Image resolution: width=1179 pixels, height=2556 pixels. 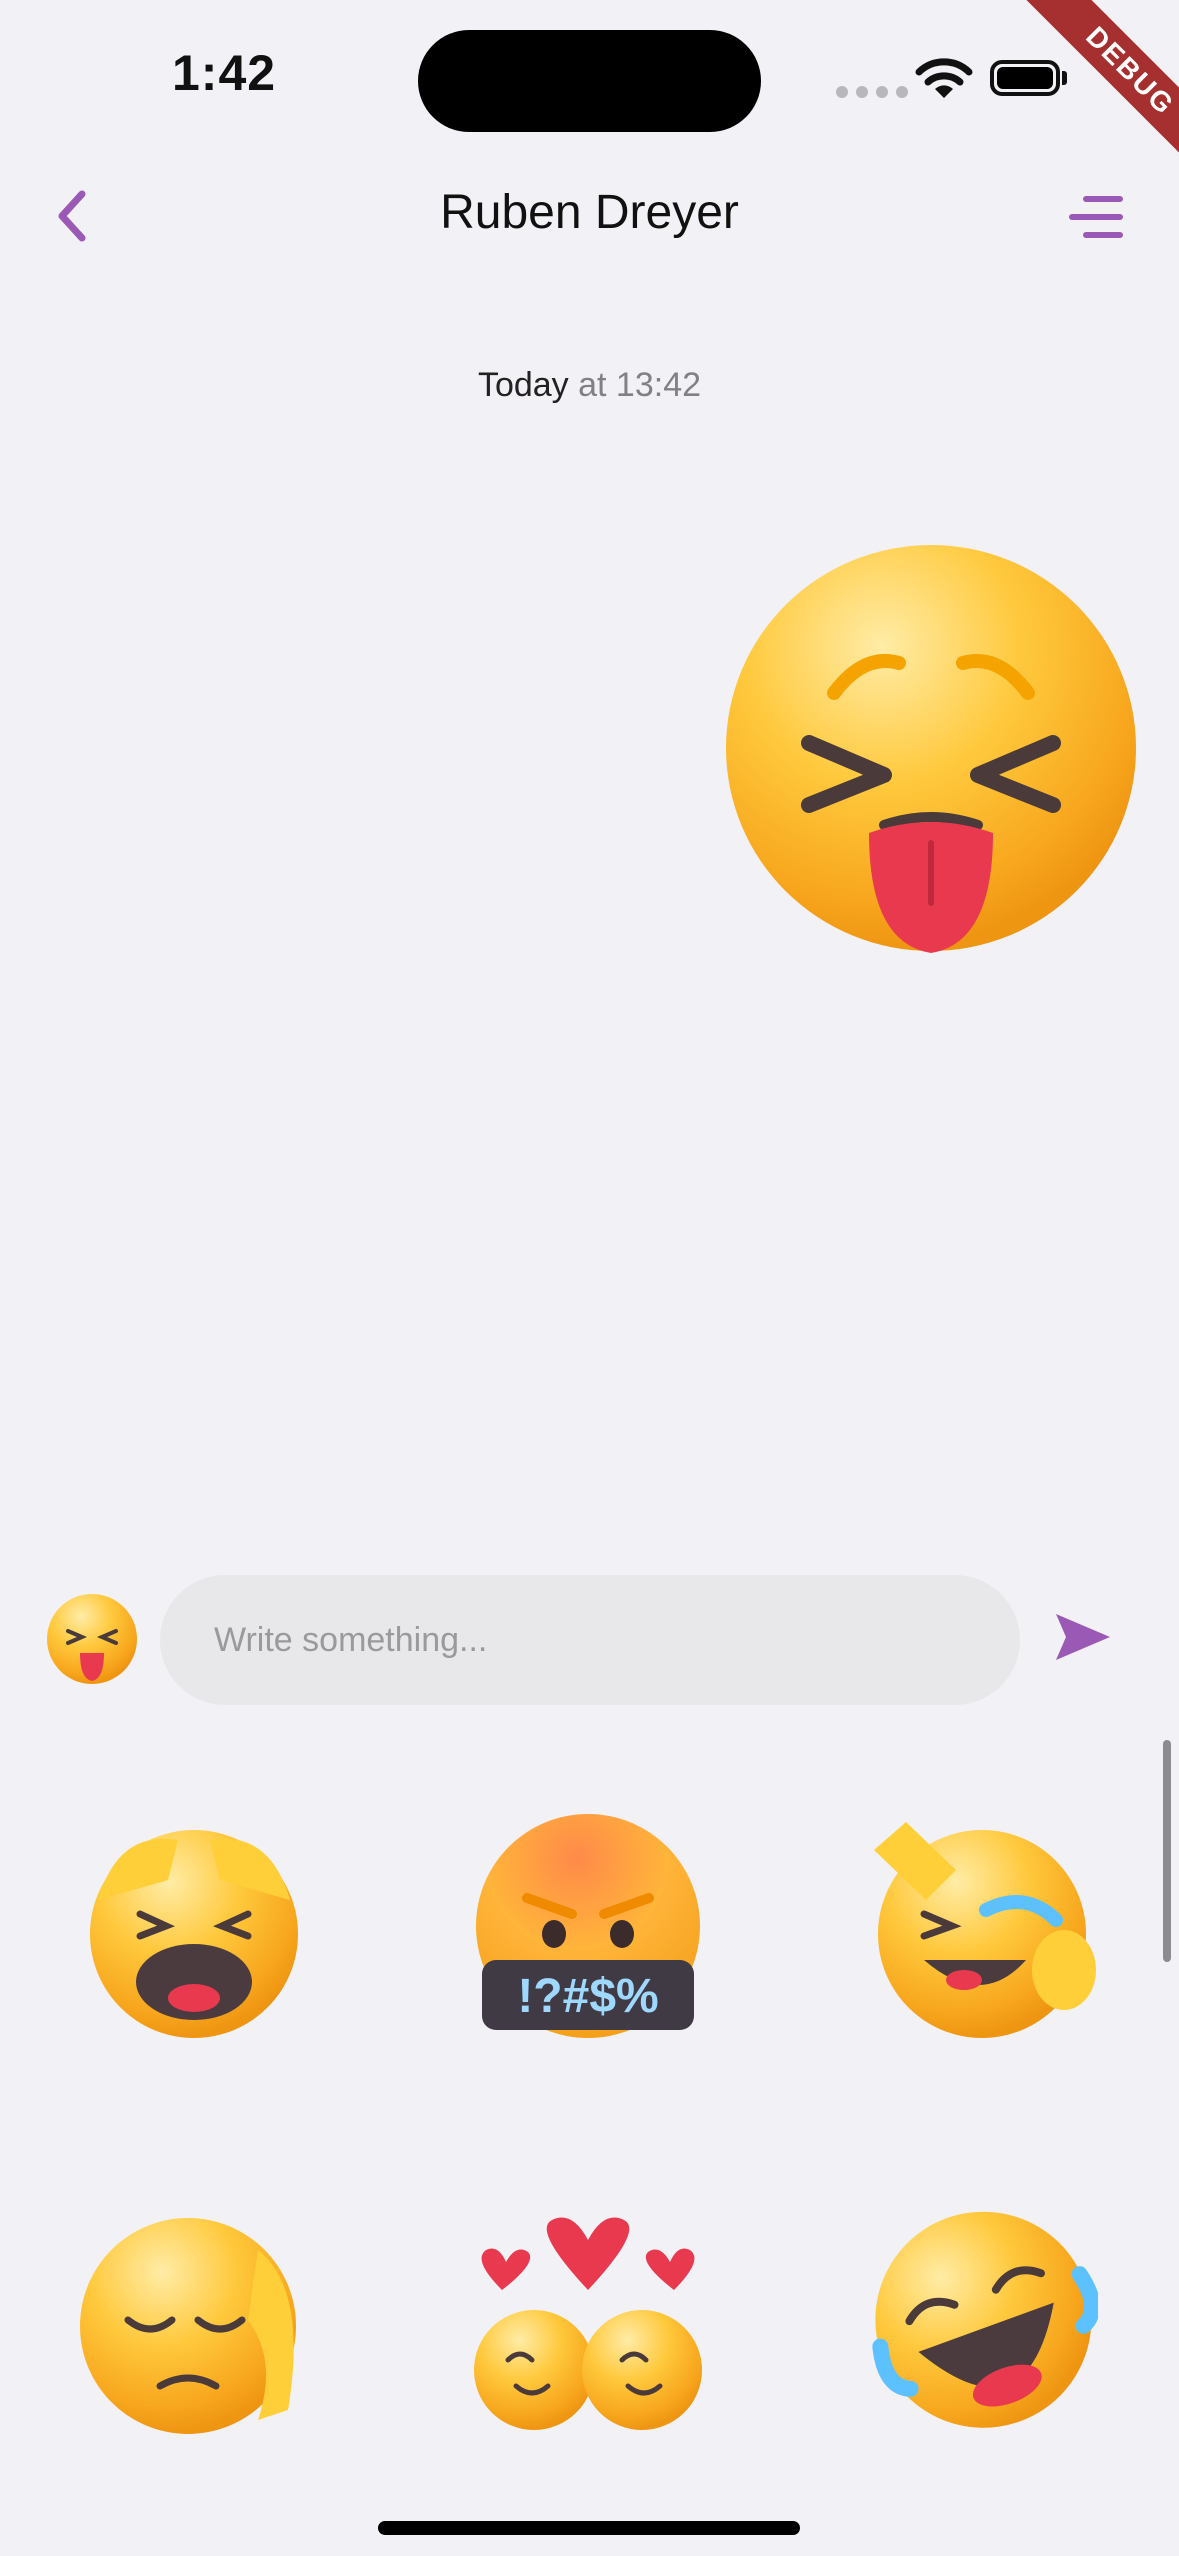 I want to click on timestamp-time: at 13:42, so click(x=635, y=385).